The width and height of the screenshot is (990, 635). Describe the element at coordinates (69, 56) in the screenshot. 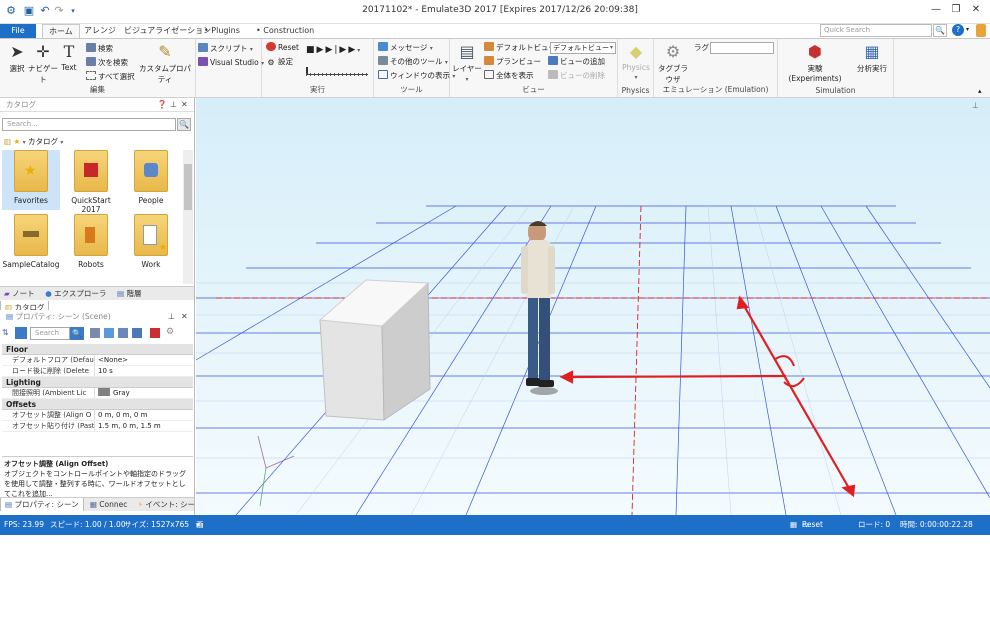

I see `text-button: T Text` at that location.